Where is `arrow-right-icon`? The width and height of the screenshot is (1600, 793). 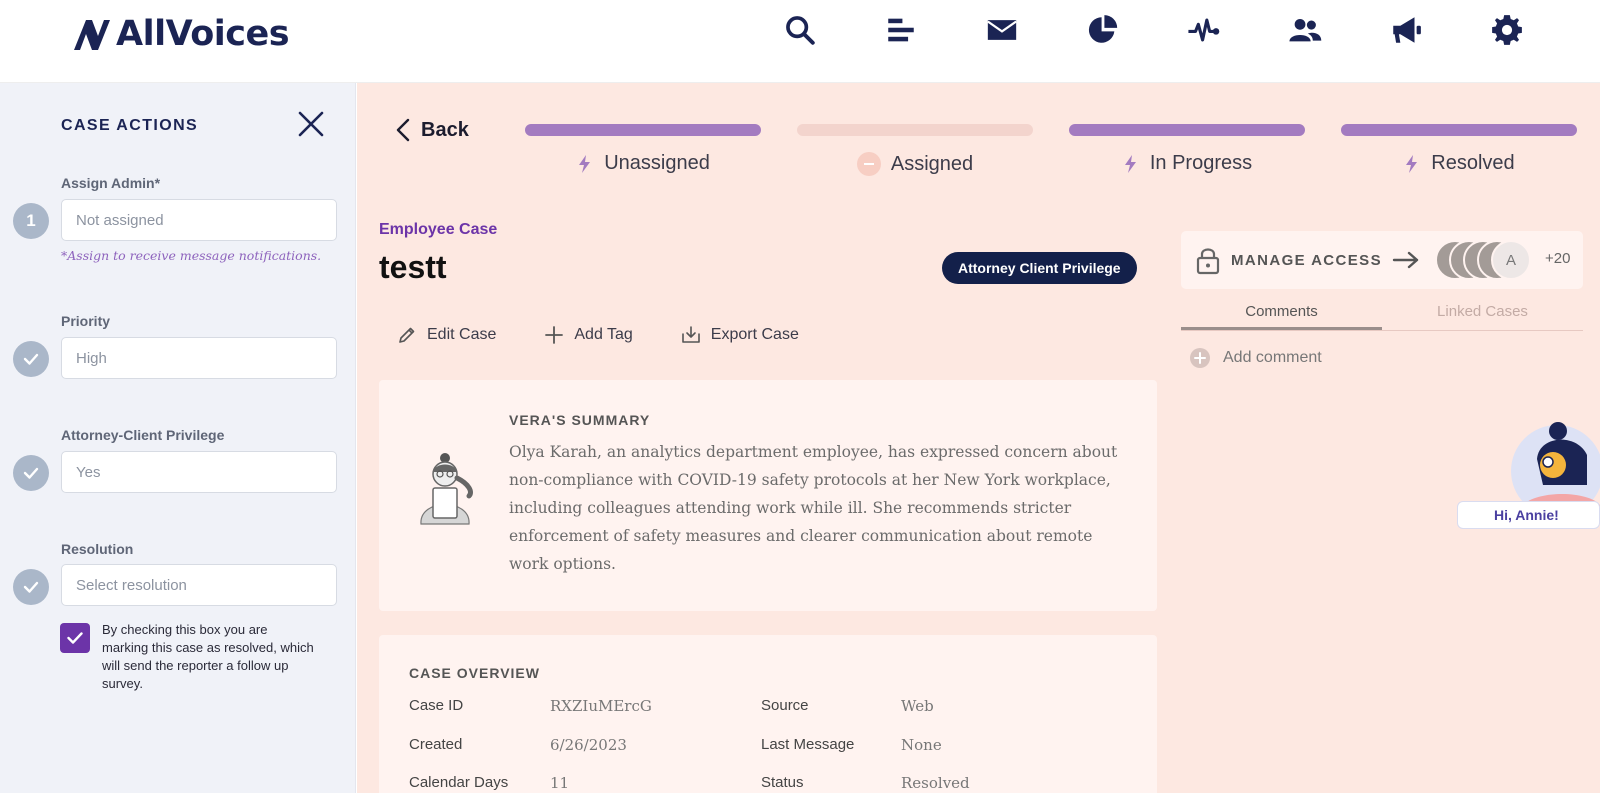
arrow-right-icon is located at coordinates (1405, 260).